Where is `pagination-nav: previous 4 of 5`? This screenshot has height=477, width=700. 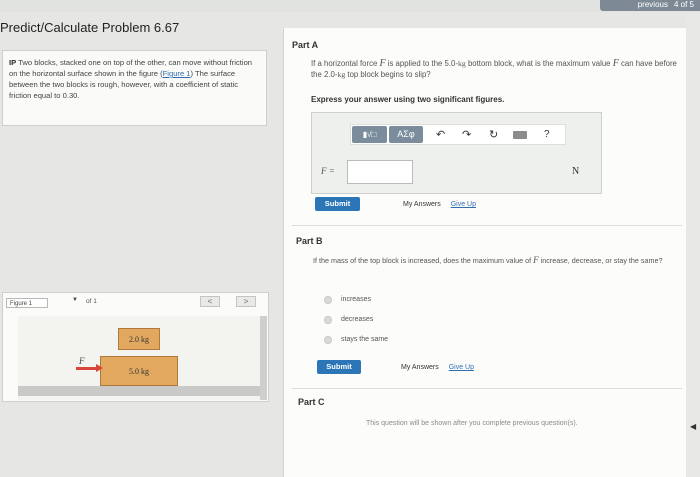 pagination-nav: previous 4 of 5 is located at coordinates (650, 5).